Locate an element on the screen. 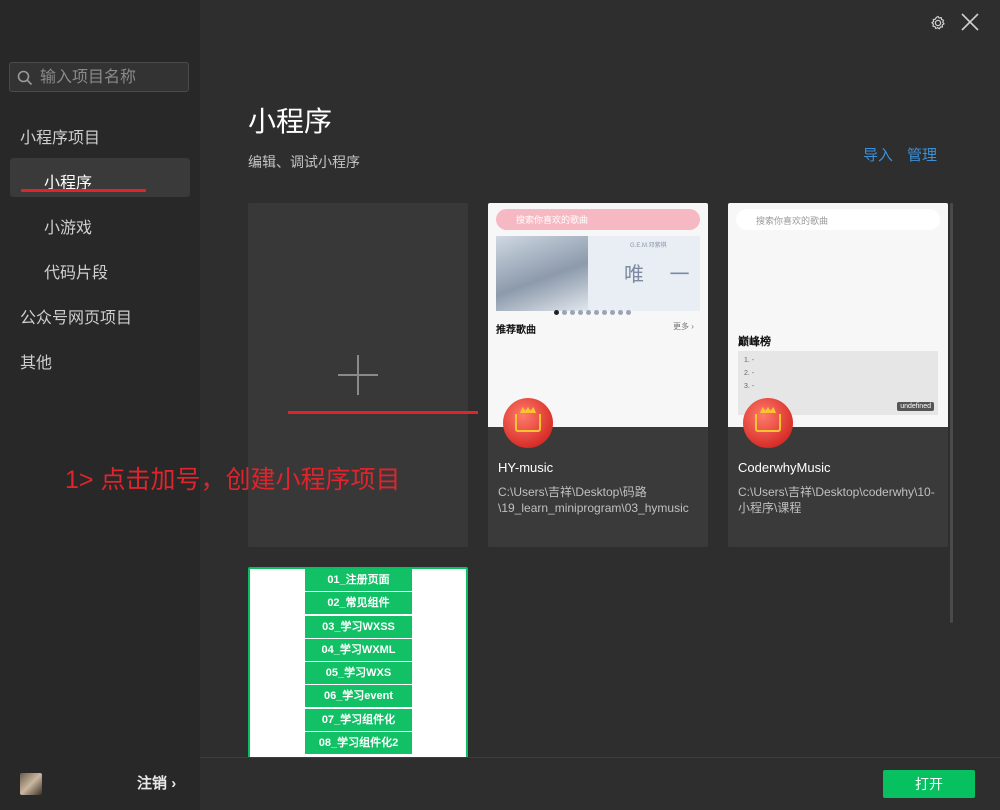  list-item: 04_学习WXML is located at coordinates (358, 649).